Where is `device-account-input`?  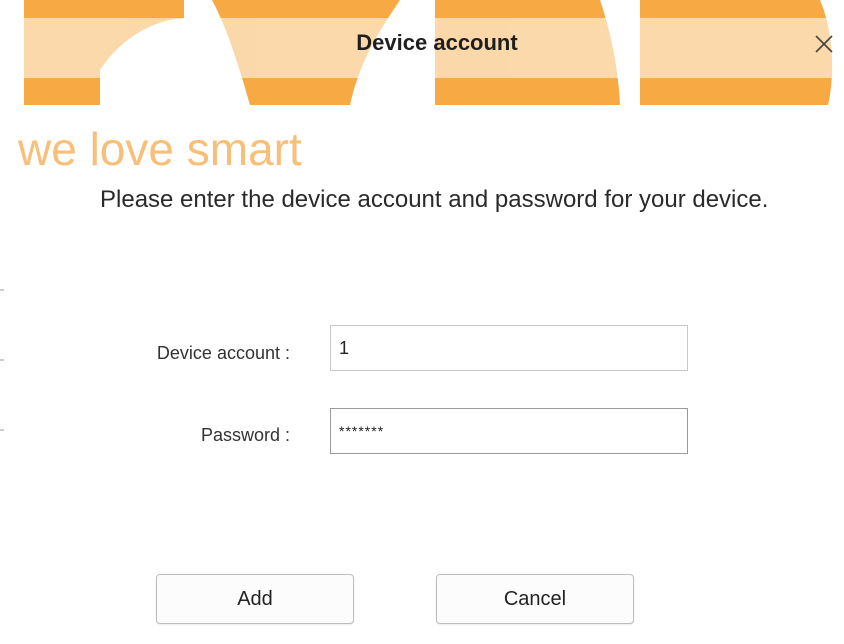 device-account-input is located at coordinates (509, 348).